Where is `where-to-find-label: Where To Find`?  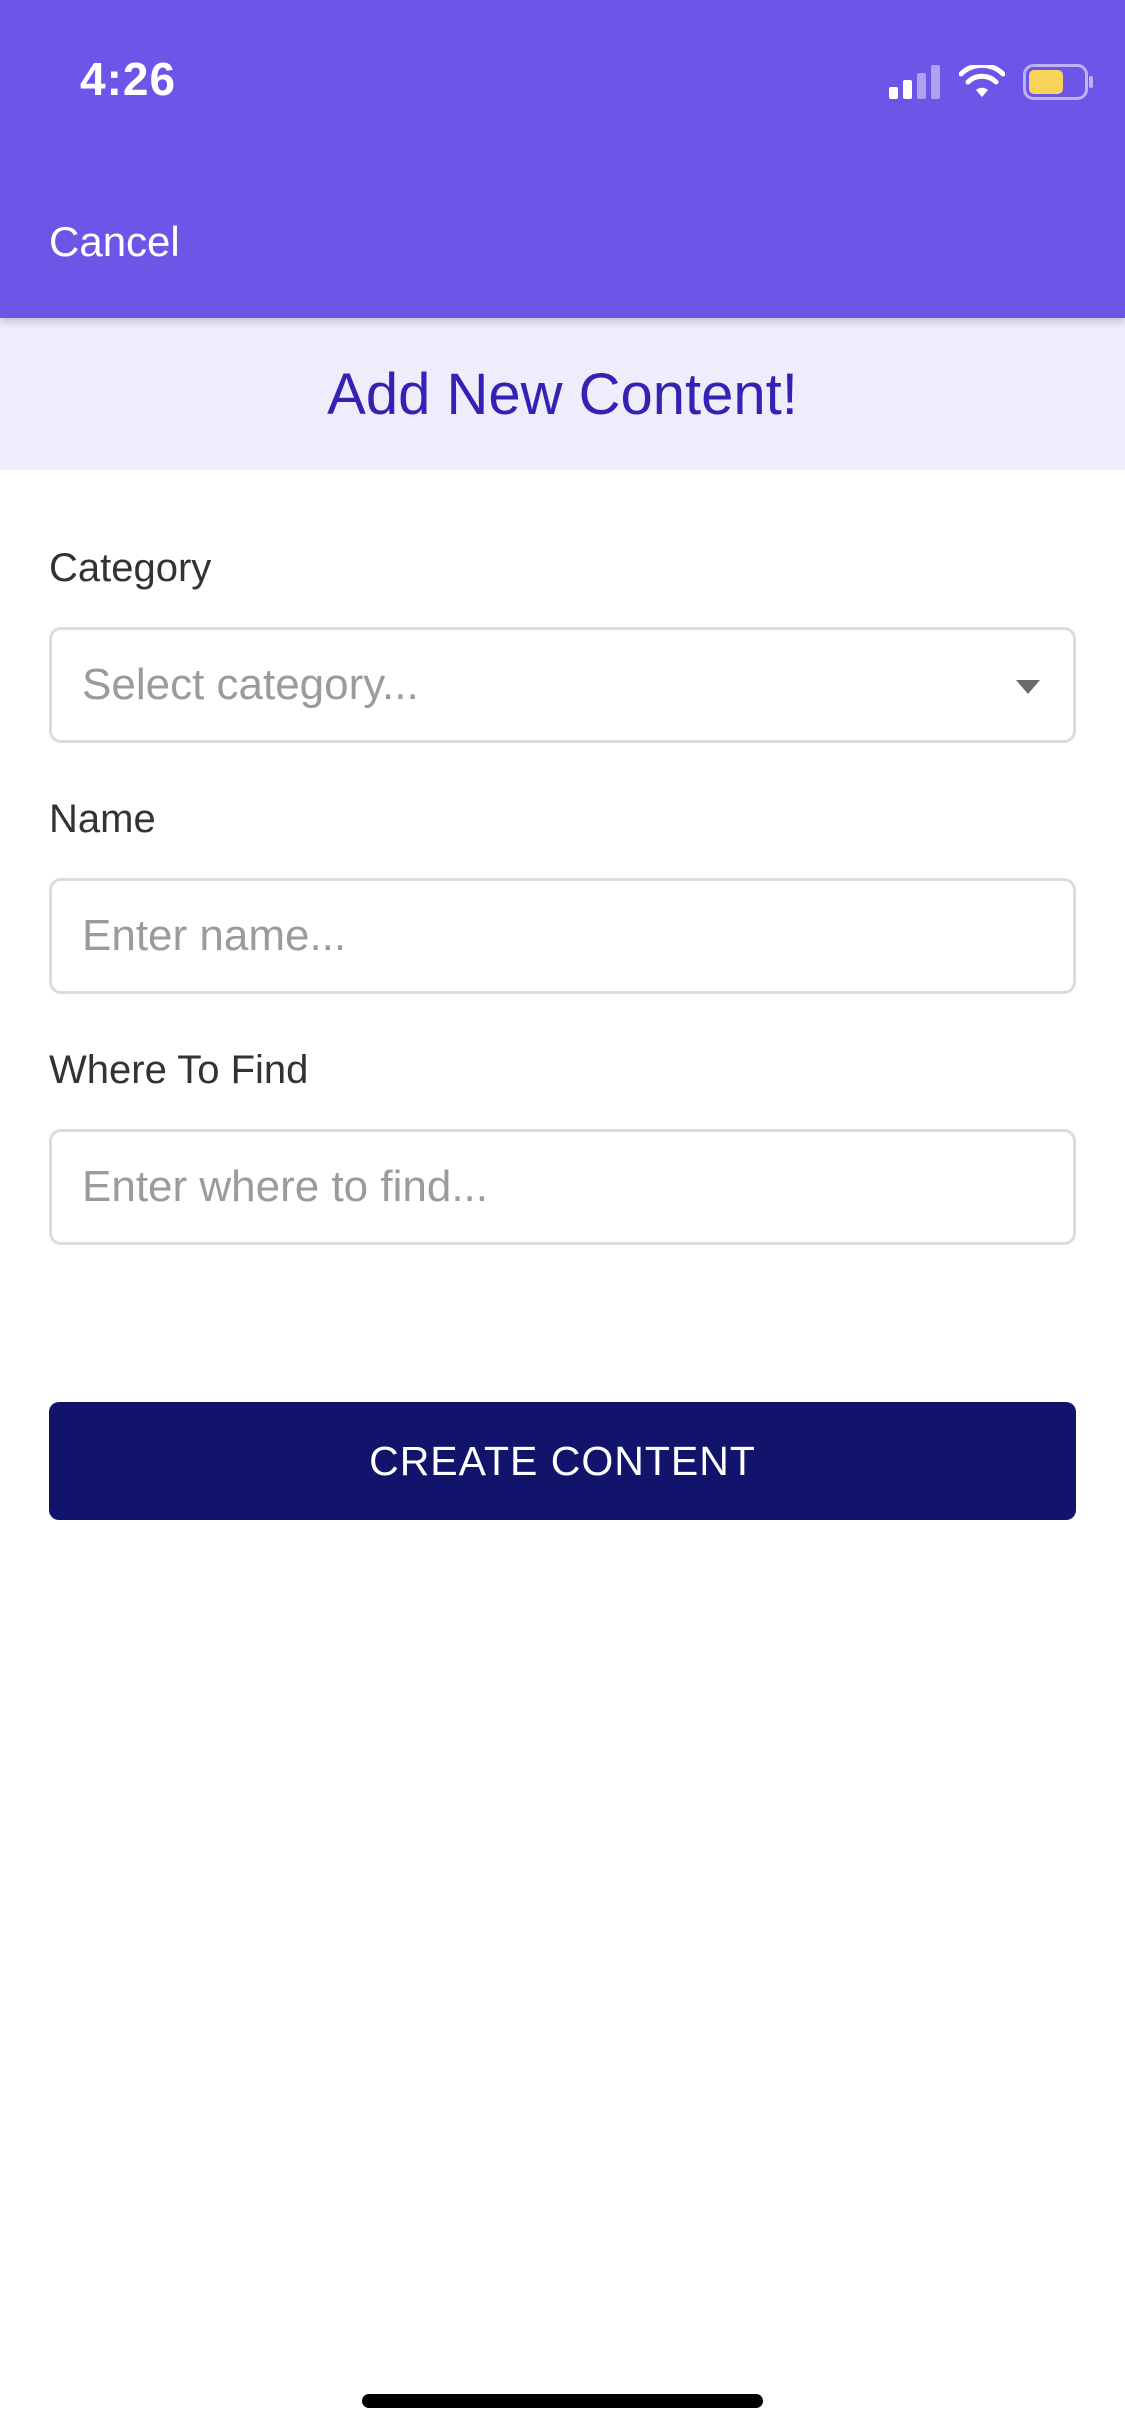
where-to-find-label: Where To Find is located at coordinates (179, 1070).